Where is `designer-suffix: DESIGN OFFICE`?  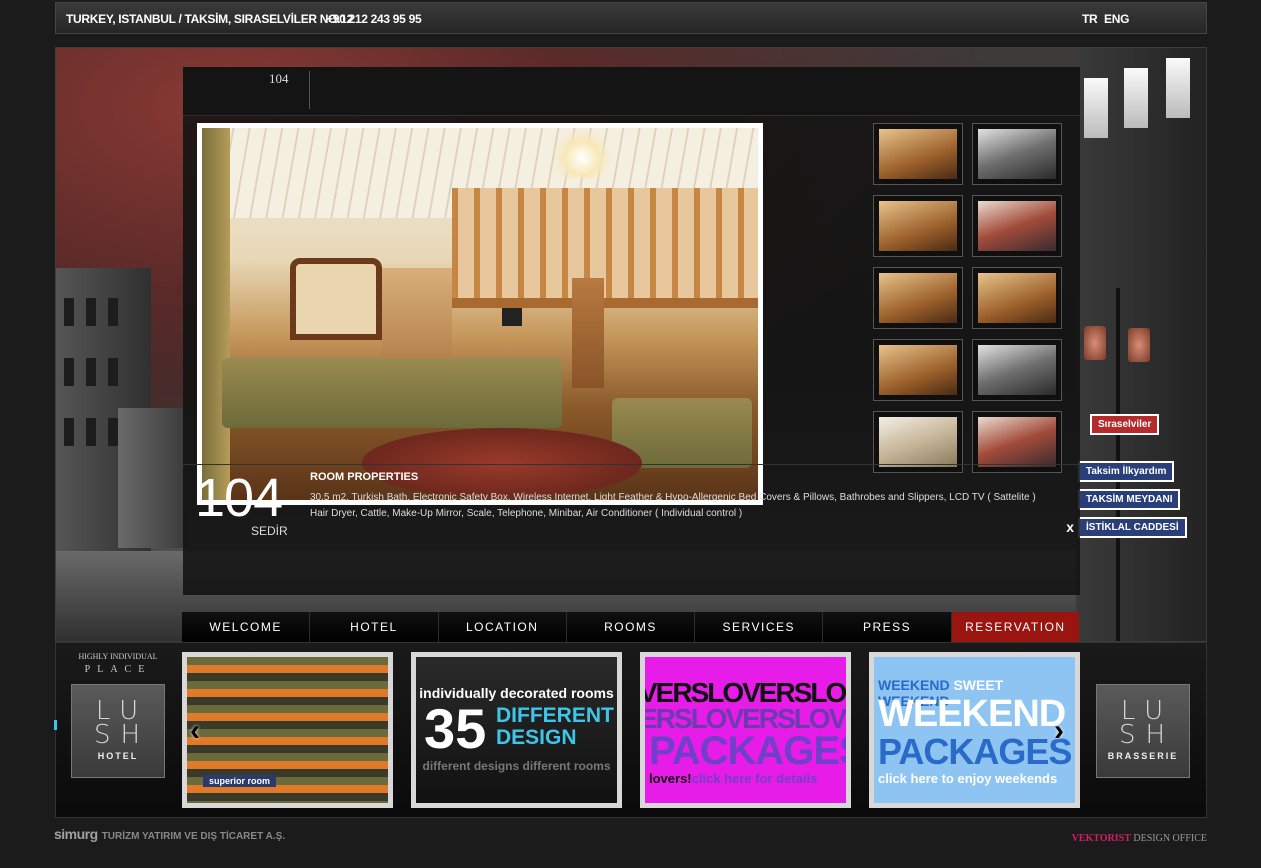 designer-suffix: DESIGN OFFICE is located at coordinates (1170, 838).